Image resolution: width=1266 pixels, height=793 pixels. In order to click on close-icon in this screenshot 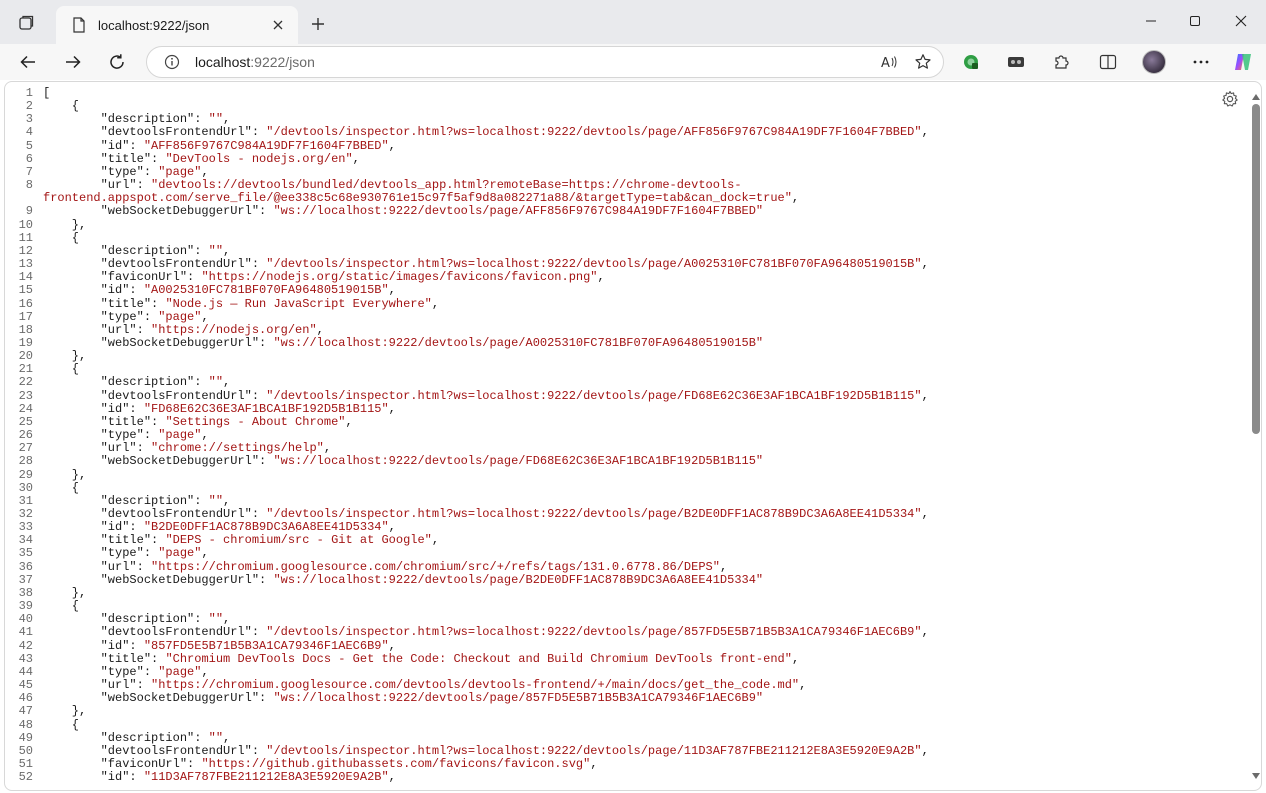, I will do `click(278, 25)`.